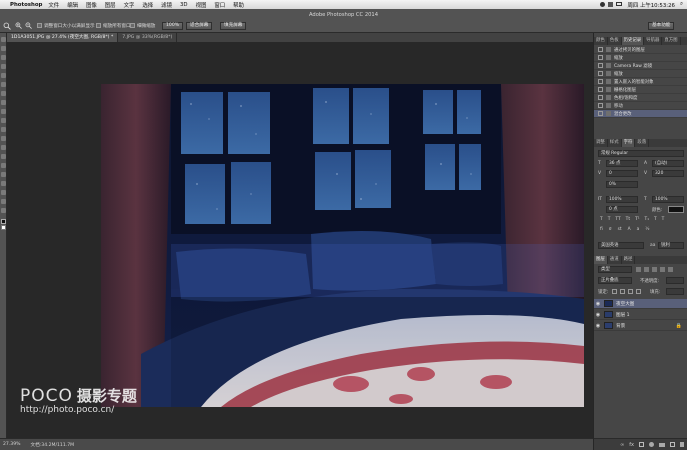 Image resolution: width=687 pixels, height=450 pixels. I want to click on tab-layers: 图层, so click(601, 260).